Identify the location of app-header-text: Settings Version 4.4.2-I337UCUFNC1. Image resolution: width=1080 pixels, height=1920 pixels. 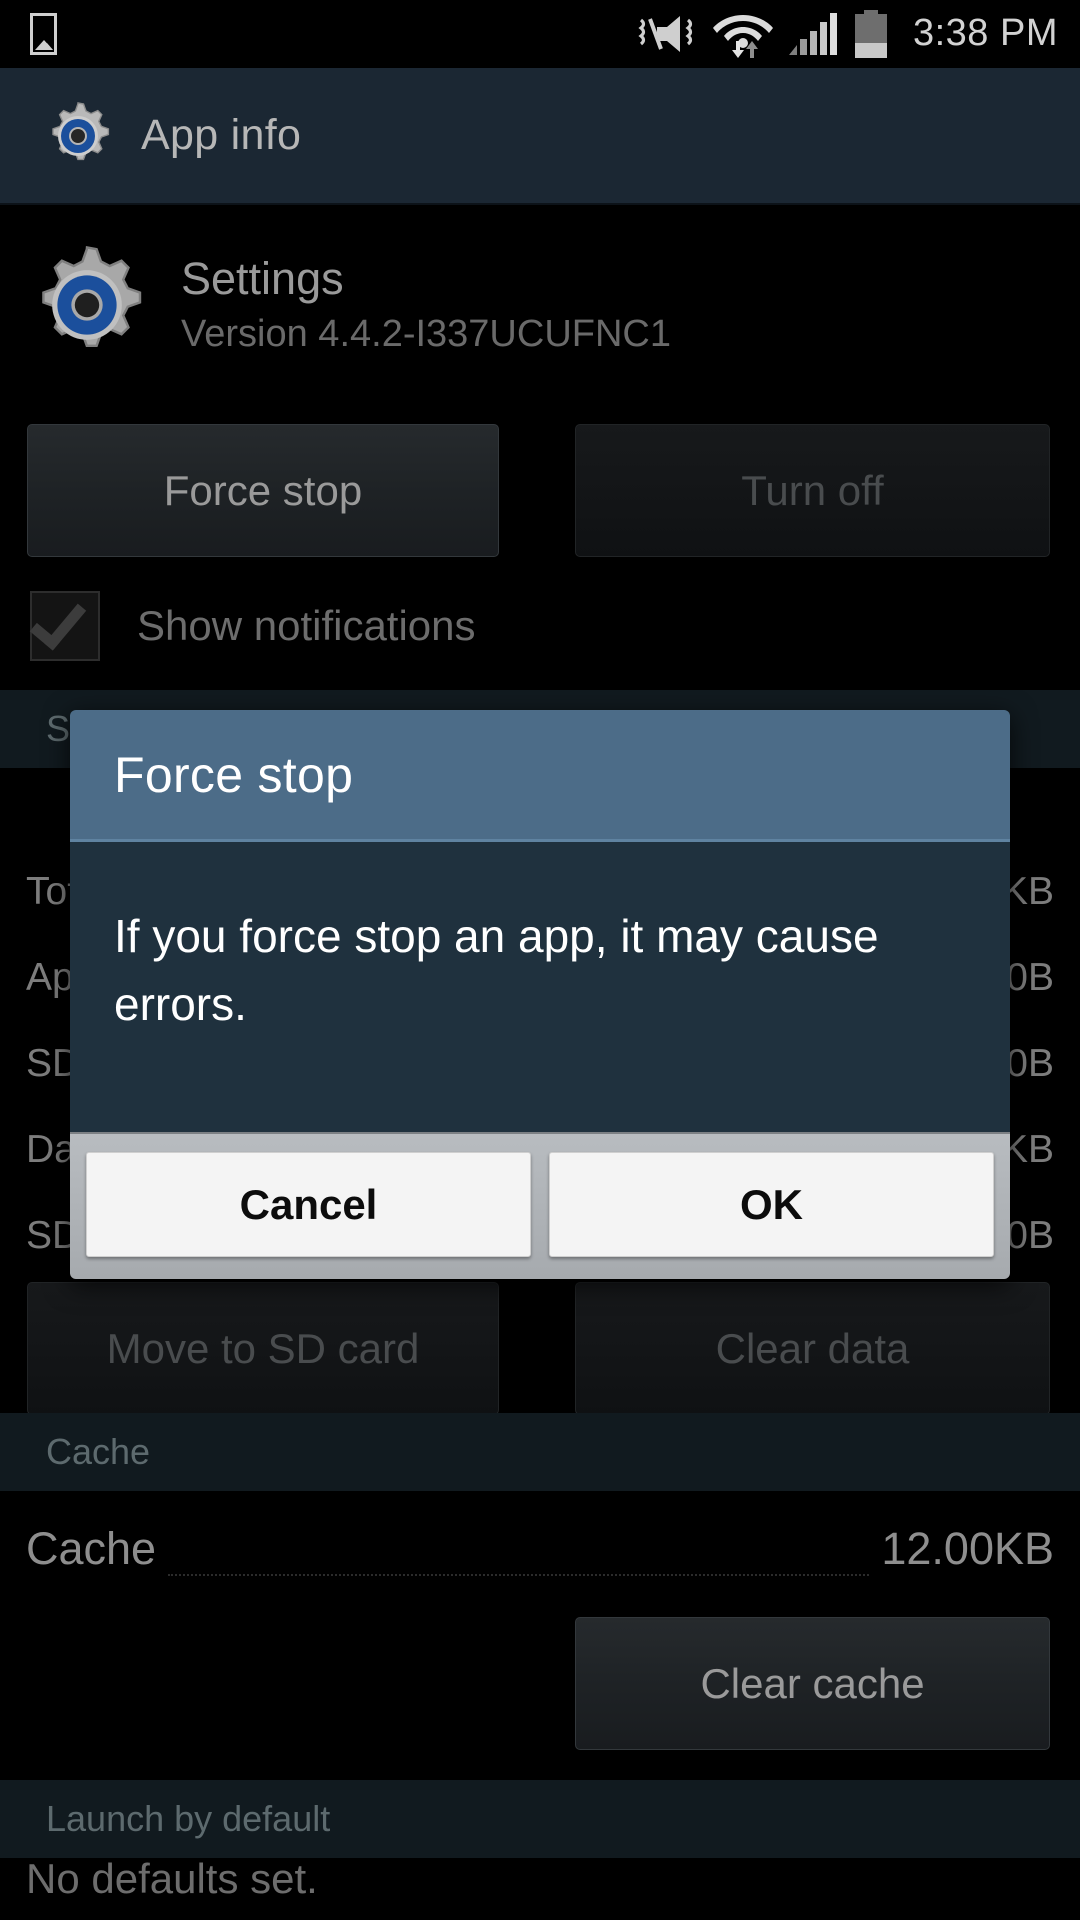
(409, 305).